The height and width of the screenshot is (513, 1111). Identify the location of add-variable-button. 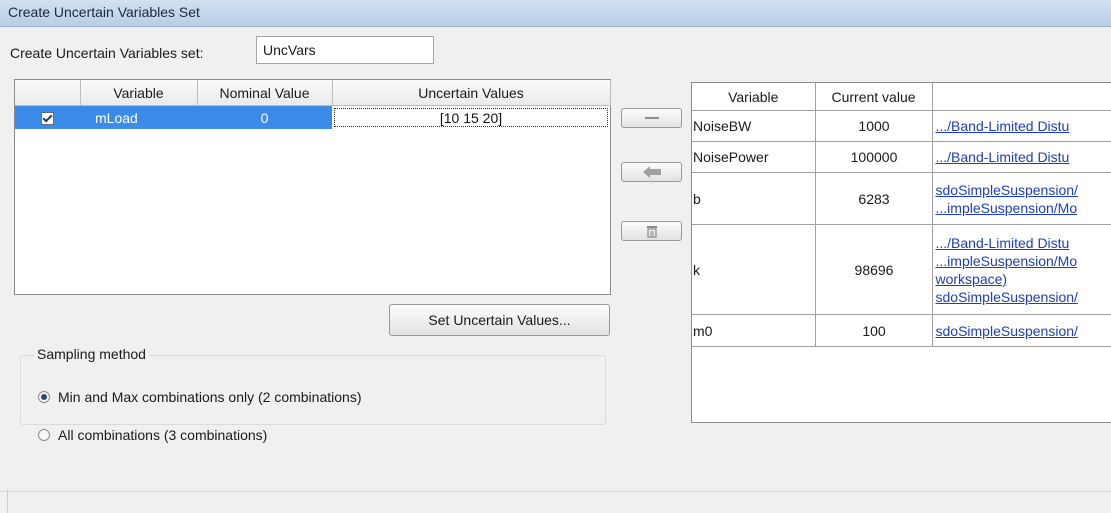
(651, 172).